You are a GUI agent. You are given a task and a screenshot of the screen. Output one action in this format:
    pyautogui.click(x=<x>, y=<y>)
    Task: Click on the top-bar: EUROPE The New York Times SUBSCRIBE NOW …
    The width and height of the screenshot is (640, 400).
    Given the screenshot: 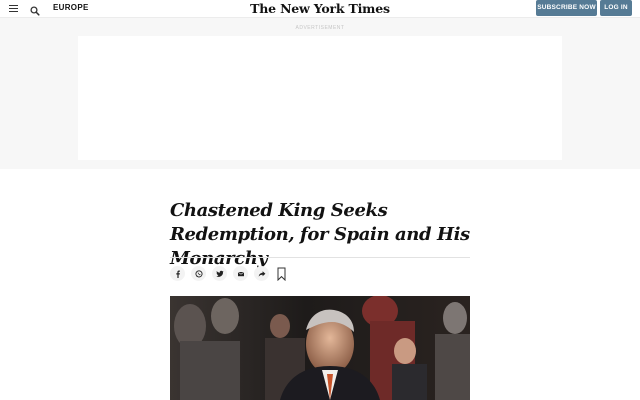 What is the action you would take?
    pyautogui.click(x=320, y=8)
    